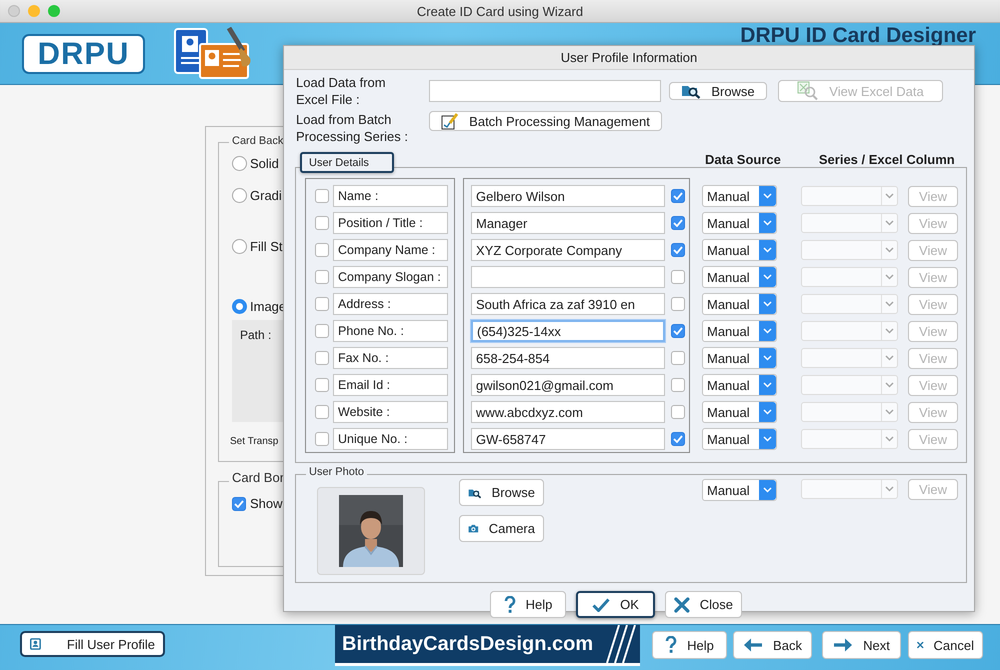 The image size is (1000, 670). I want to click on field-label: Company Slogan :, so click(390, 277).